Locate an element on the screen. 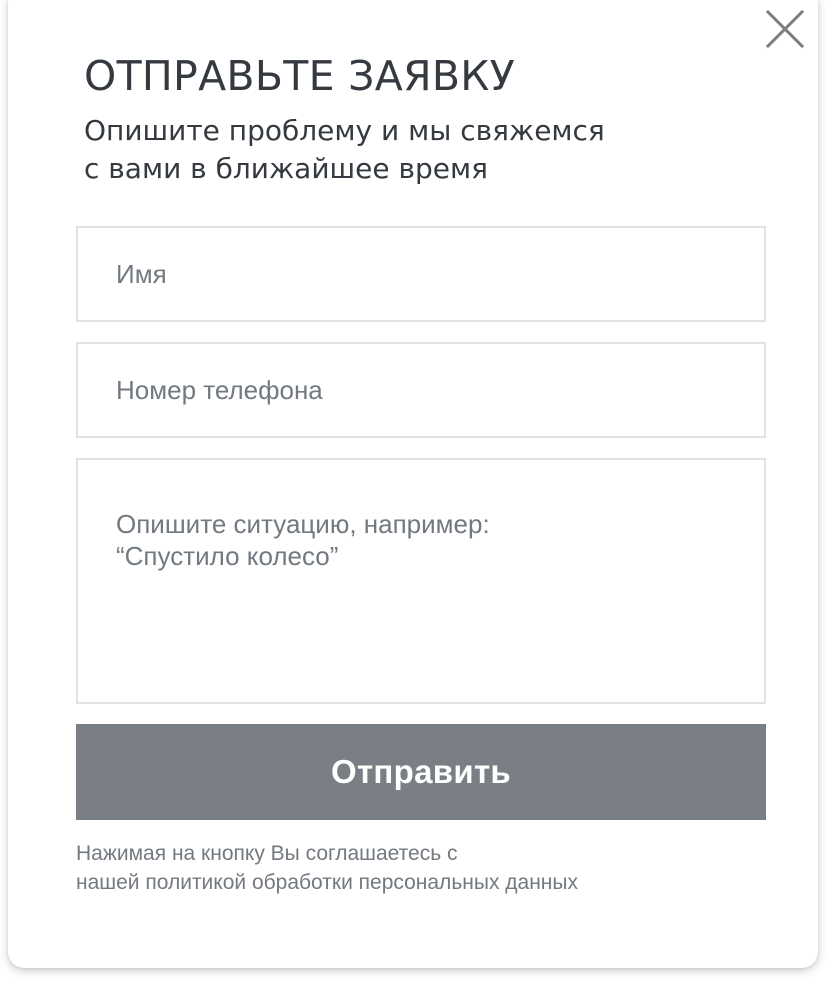 The height and width of the screenshot is (984, 826). dialog-subtitle-line-2: с вами в ближайшее время is located at coordinates (286, 168).